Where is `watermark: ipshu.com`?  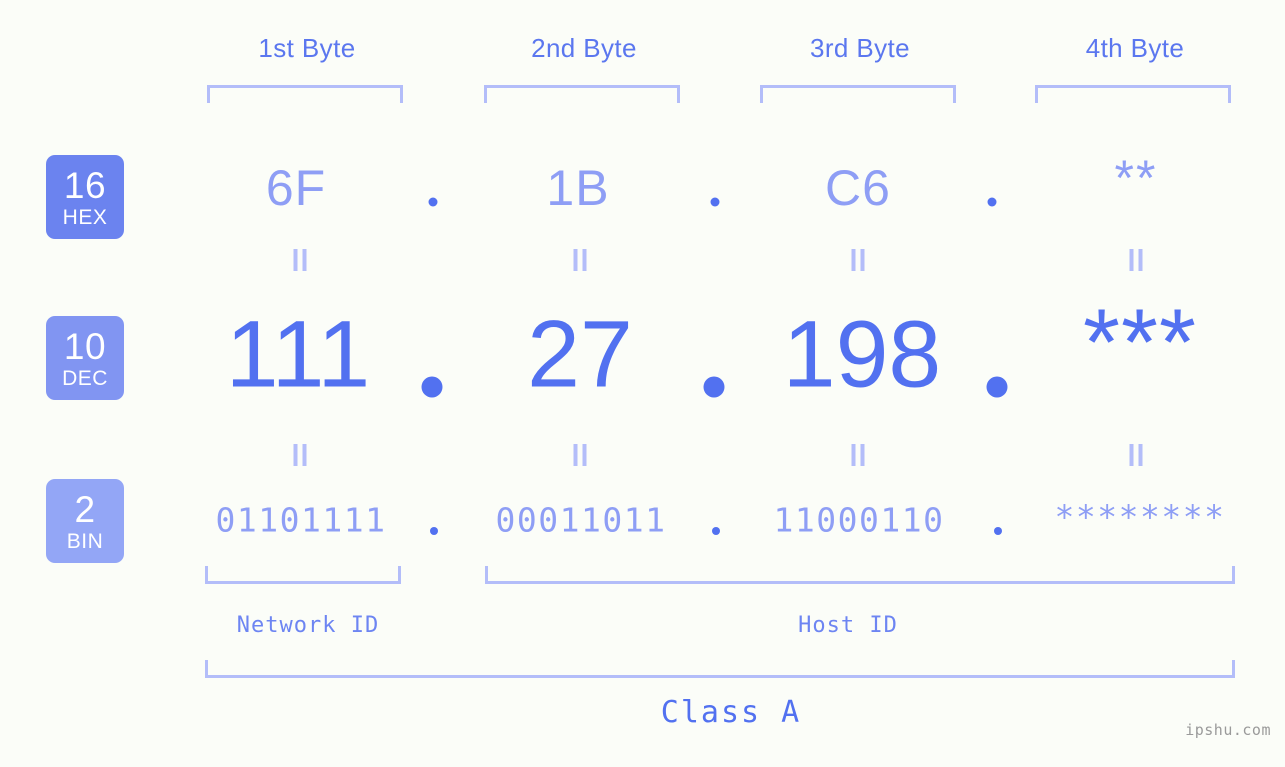
watermark: ipshu.com is located at coordinates (1228, 730).